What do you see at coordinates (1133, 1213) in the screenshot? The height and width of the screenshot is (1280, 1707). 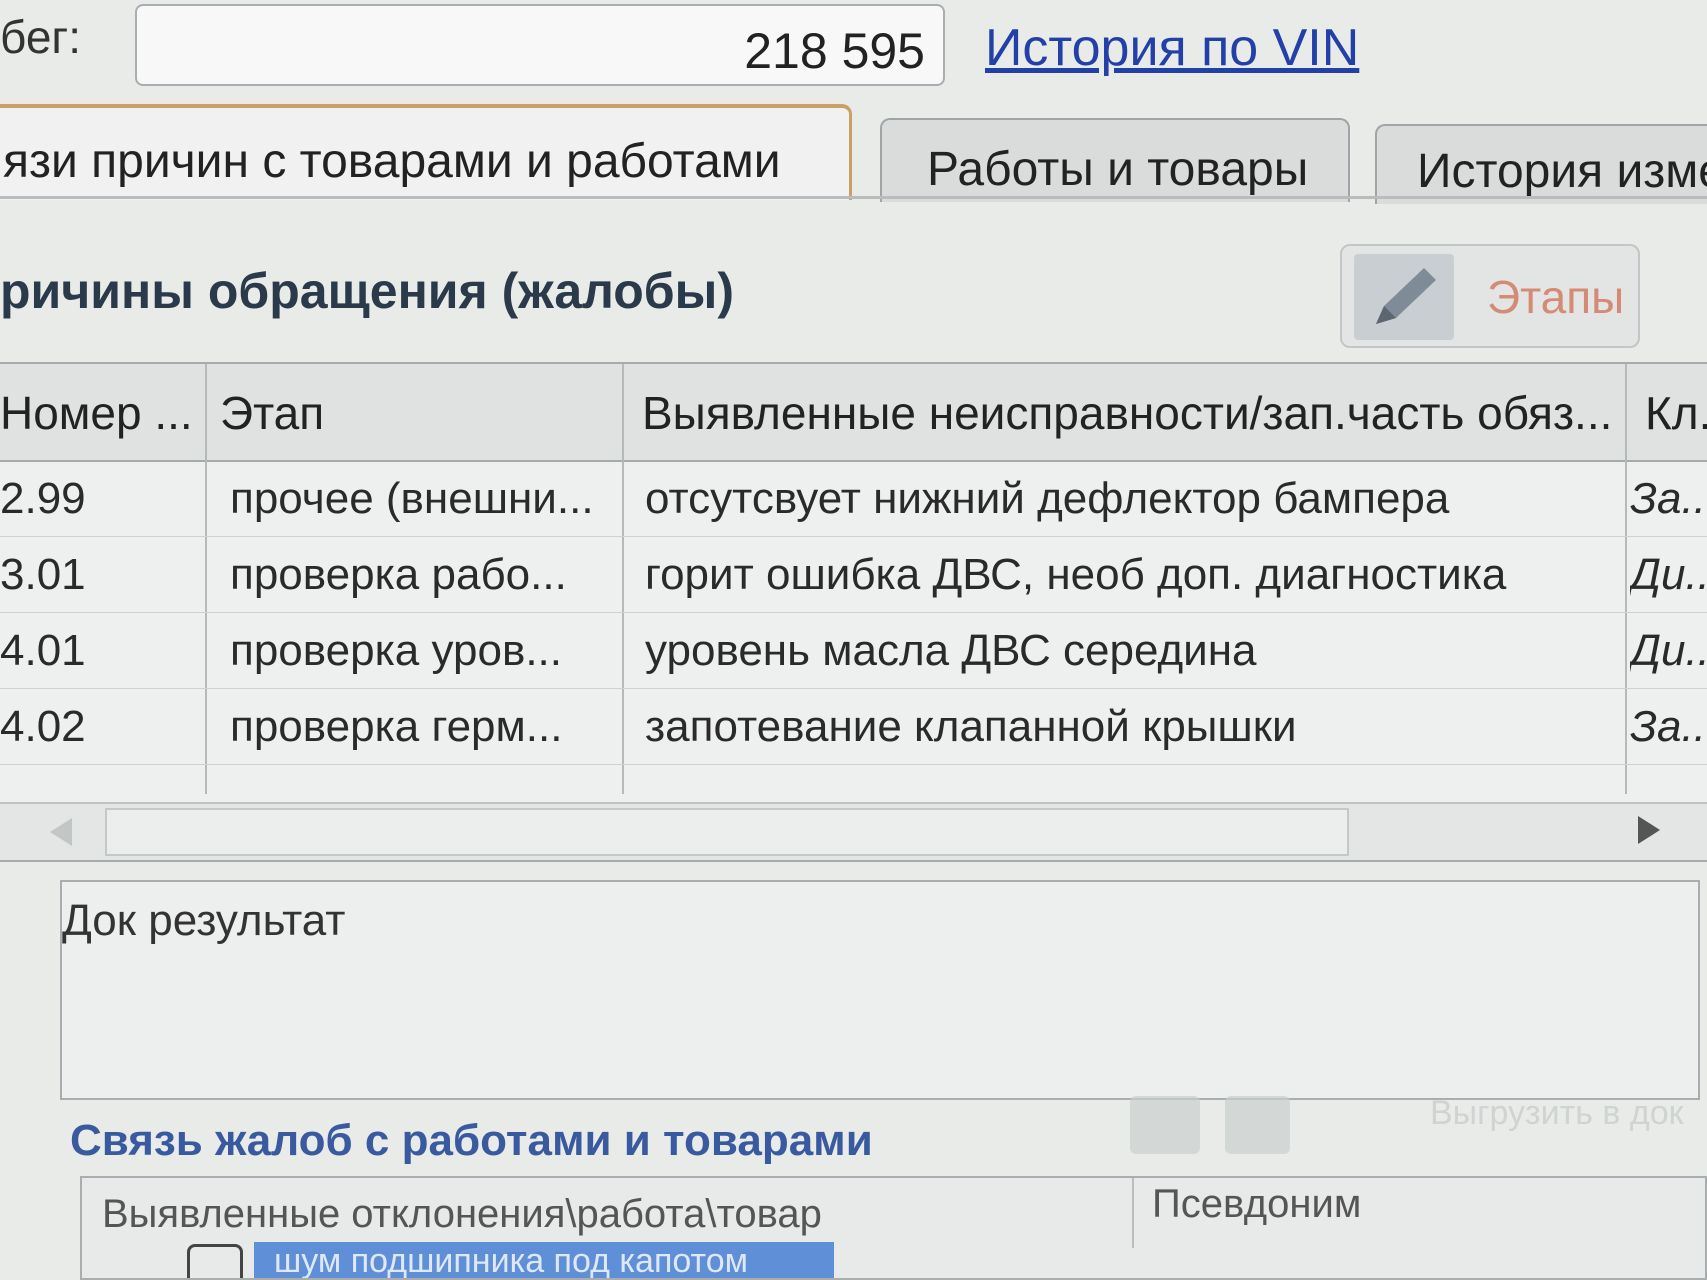 I see `column-divider` at bounding box center [1133, 1213].